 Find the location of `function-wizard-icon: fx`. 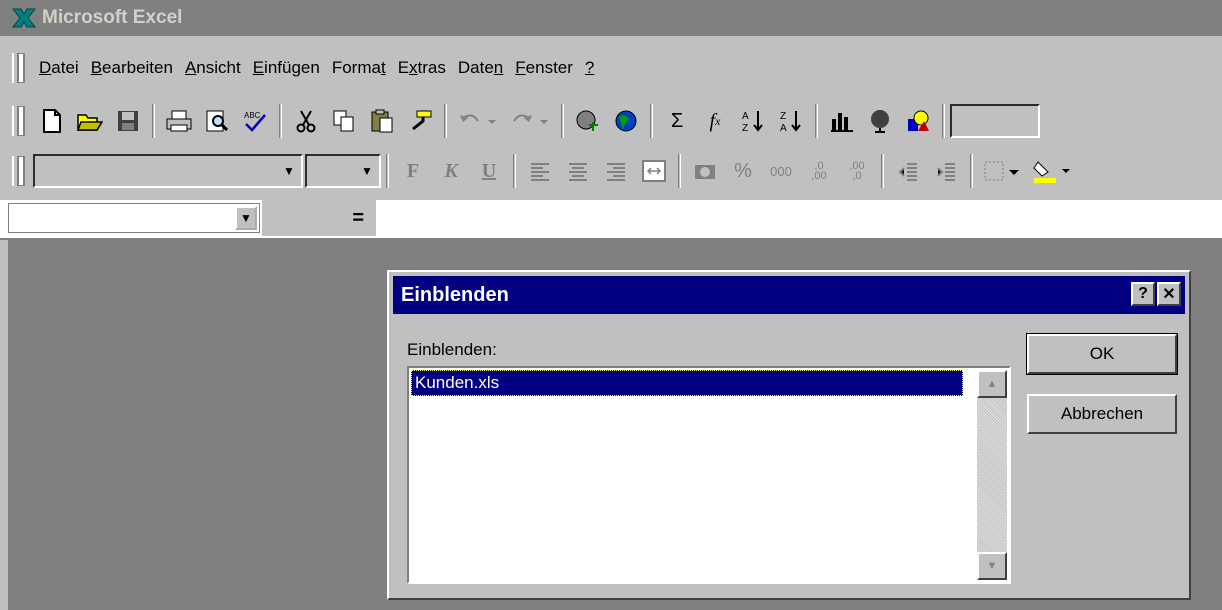

function-wizard-icon: fx is located at coordinates (715, 121).